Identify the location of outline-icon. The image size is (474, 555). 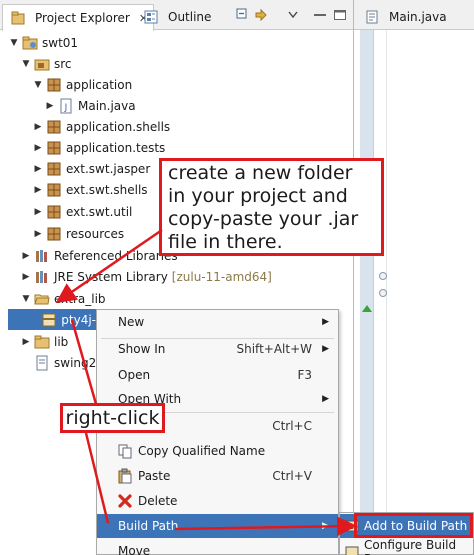
(151, 17).